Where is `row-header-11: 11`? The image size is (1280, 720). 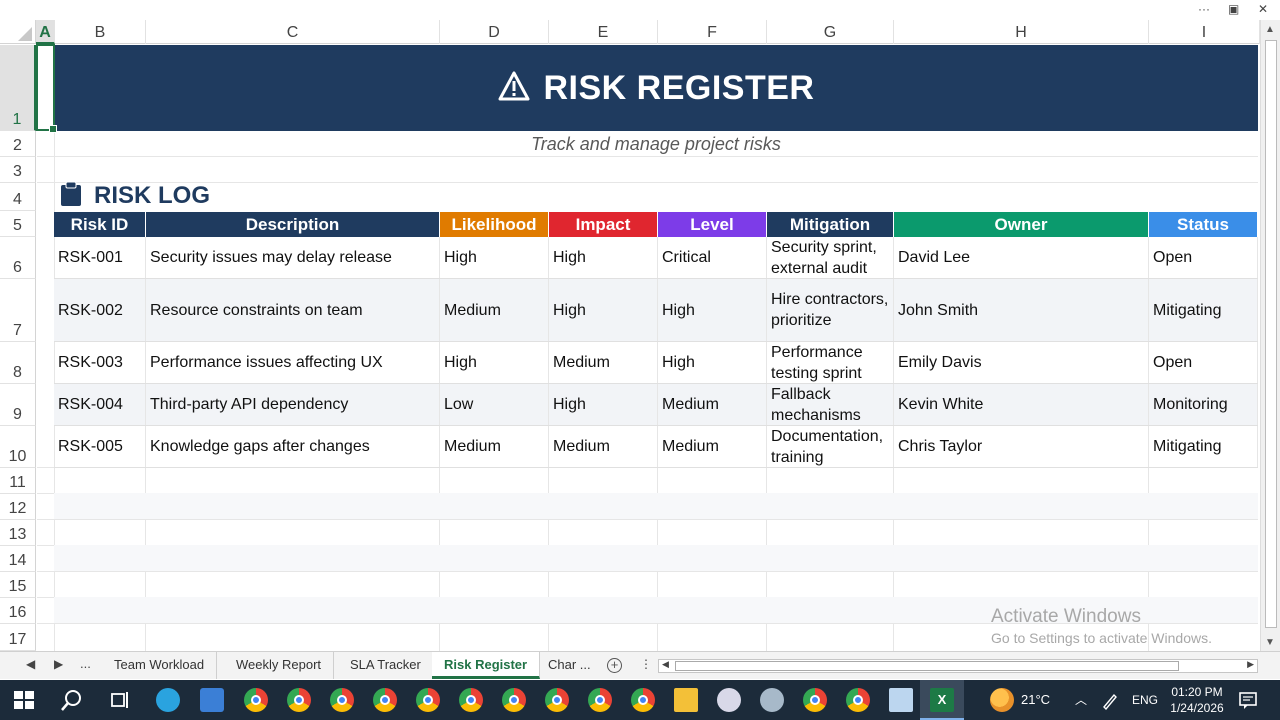 row-header-11: 11 is located at coordinates (18, 481).